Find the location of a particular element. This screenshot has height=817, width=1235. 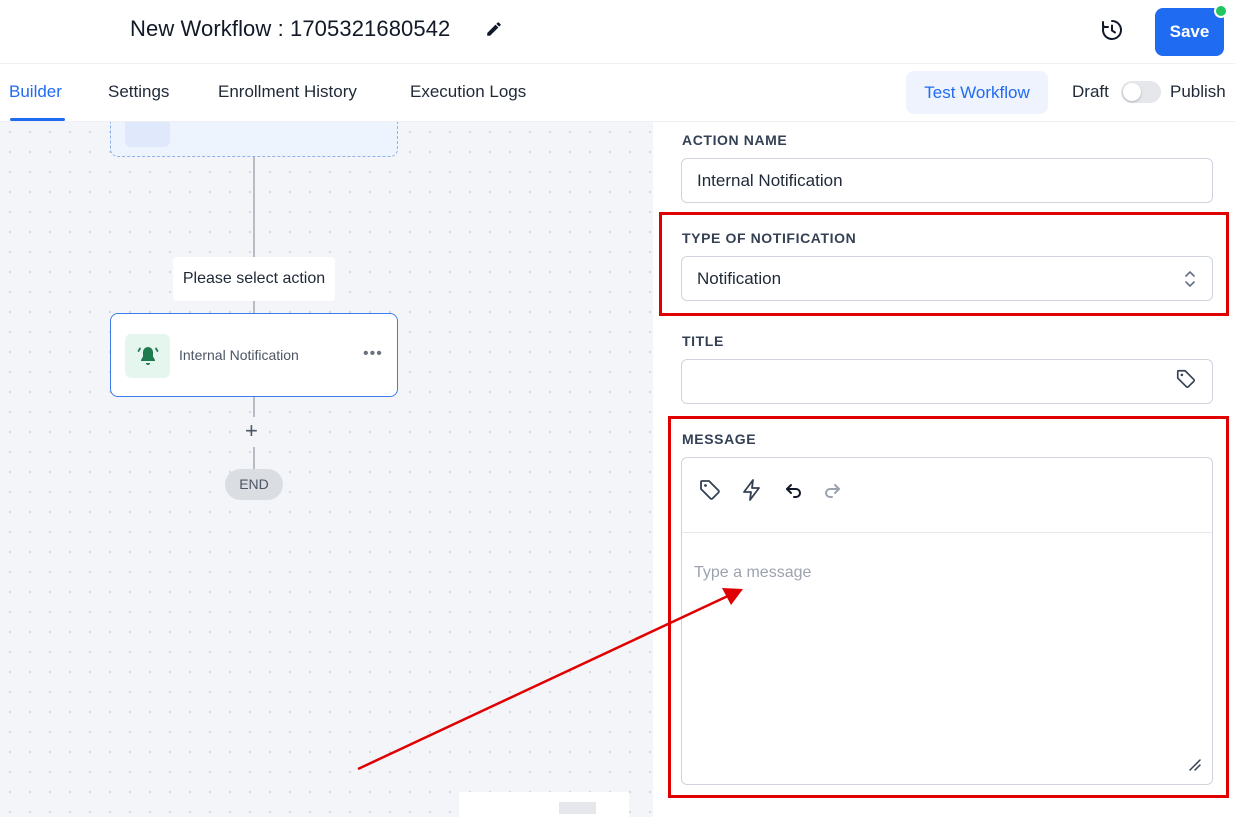

action-node-internal-notification: Internal Notification ••• is located at coordinates (254, 355).